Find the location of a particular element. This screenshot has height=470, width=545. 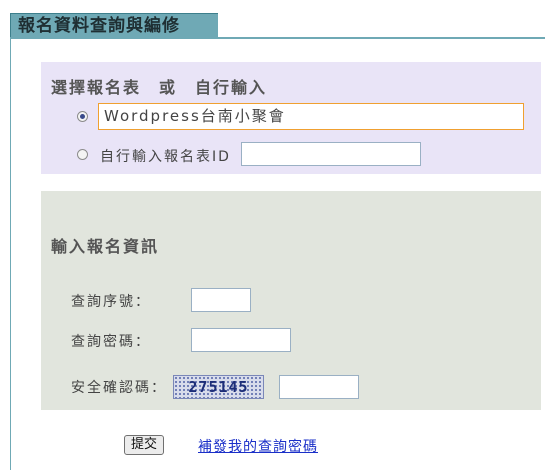

info-title: 輸入報名資訊 is located at coordinates (105, 246).